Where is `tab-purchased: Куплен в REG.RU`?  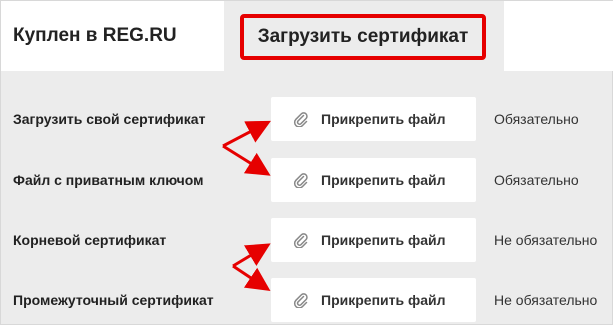
tab-purchased: Куплен в REG.RU is located at coordinates (112, 36).